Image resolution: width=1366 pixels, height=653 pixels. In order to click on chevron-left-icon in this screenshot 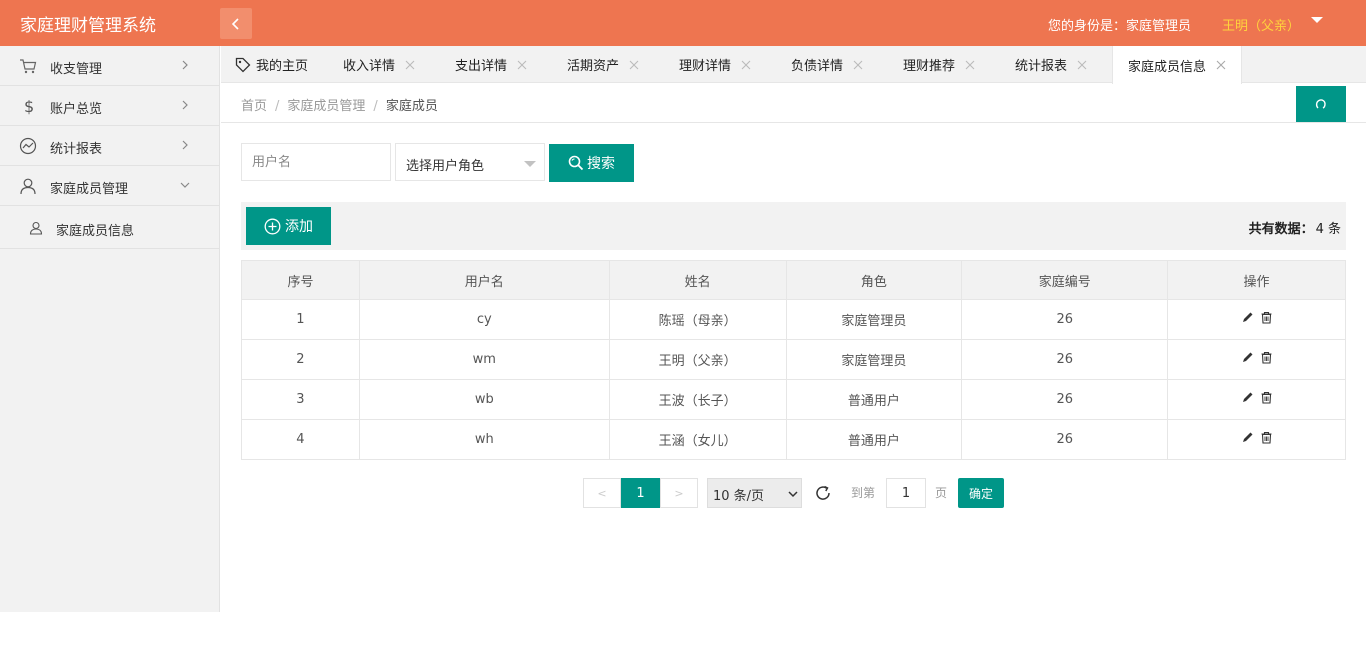, I will do `click(235, 23)`.